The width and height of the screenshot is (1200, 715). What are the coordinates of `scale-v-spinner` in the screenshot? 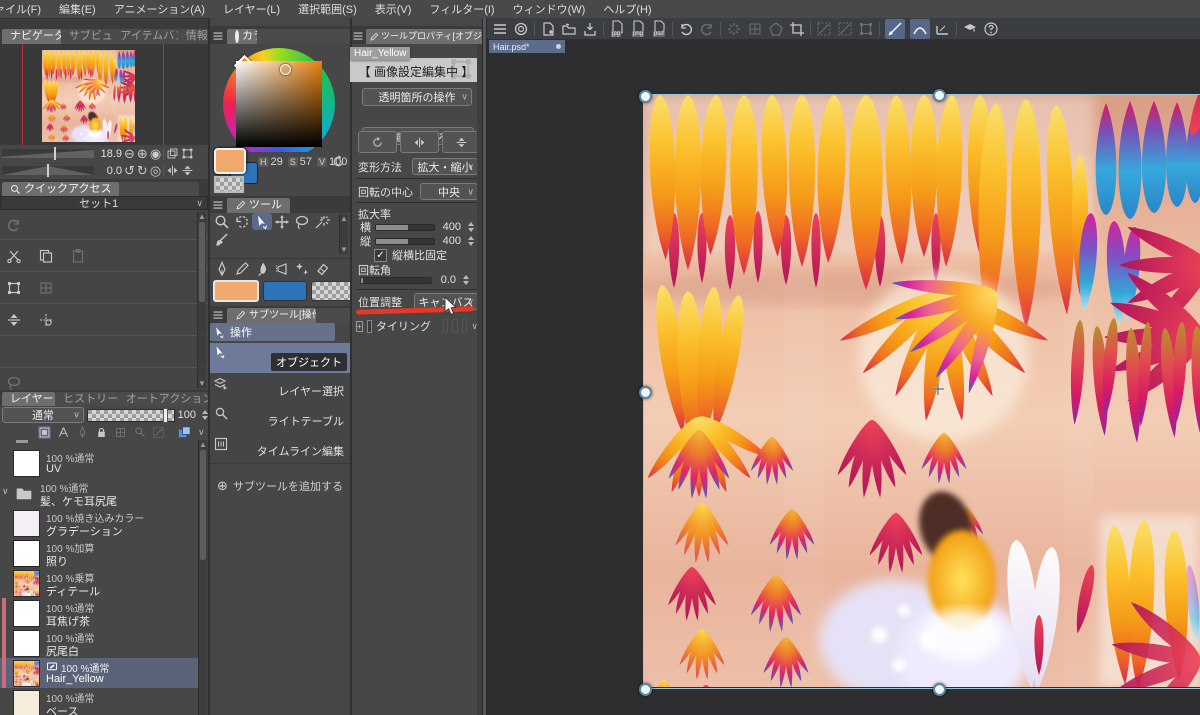 It's located at (471, 241).